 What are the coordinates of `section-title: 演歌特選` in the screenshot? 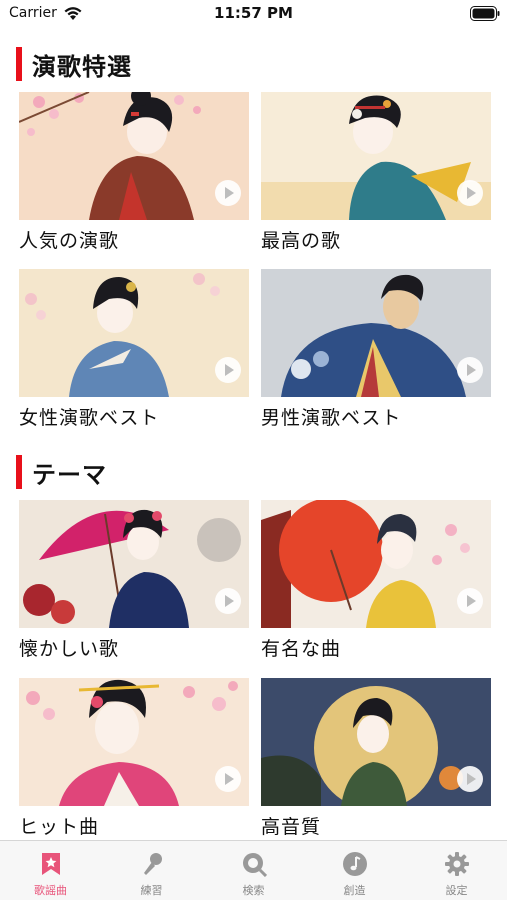 It's located at (82, 66).